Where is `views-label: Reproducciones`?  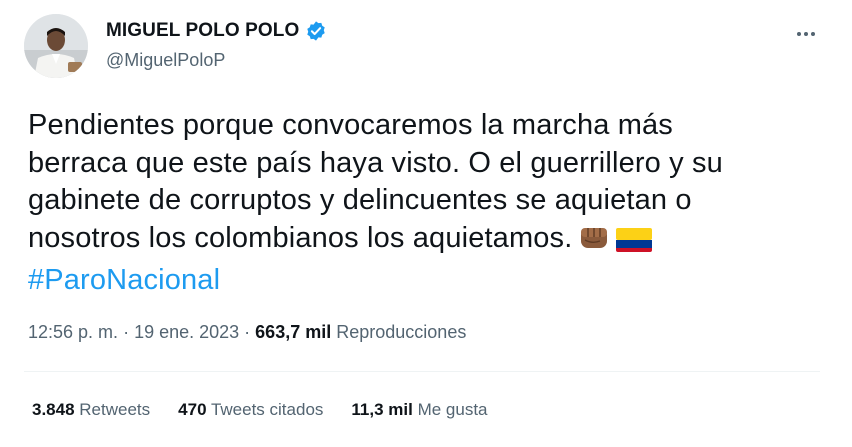 views-label: Reproducciones is located at coordinates (401, 332).